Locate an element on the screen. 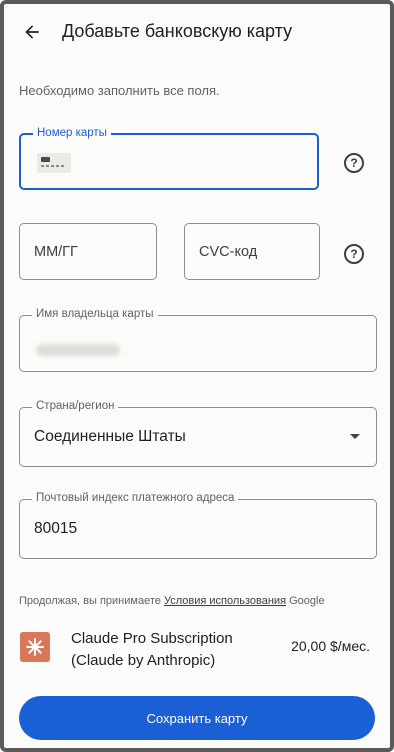 The width and height of the screenshot is (394, 752). card-number-field: Номер карты is located at coordinates (169, 158).